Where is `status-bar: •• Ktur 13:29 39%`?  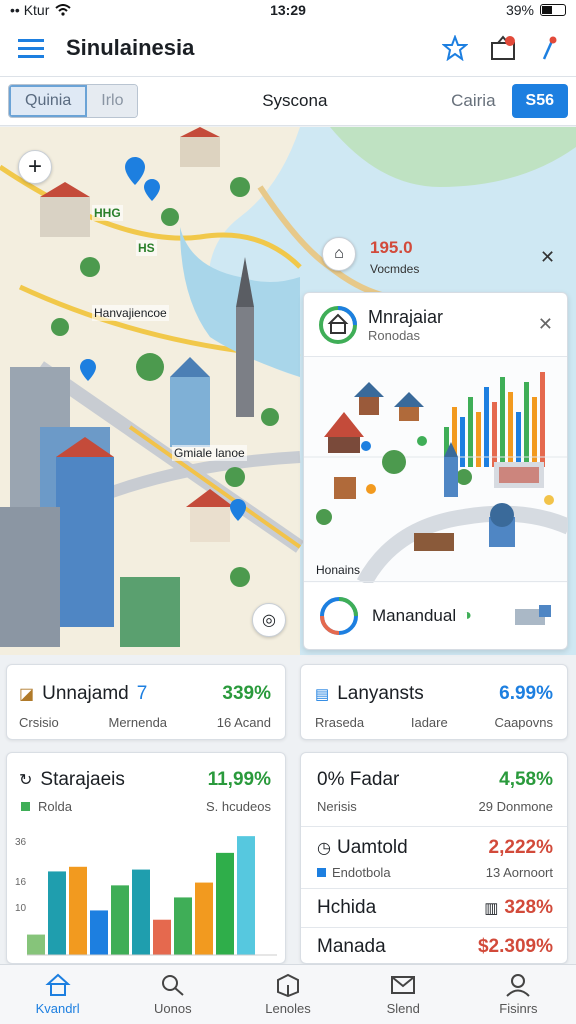 status-bar: •• Ktur 13:29 39% is located at coordinates (288, 10).